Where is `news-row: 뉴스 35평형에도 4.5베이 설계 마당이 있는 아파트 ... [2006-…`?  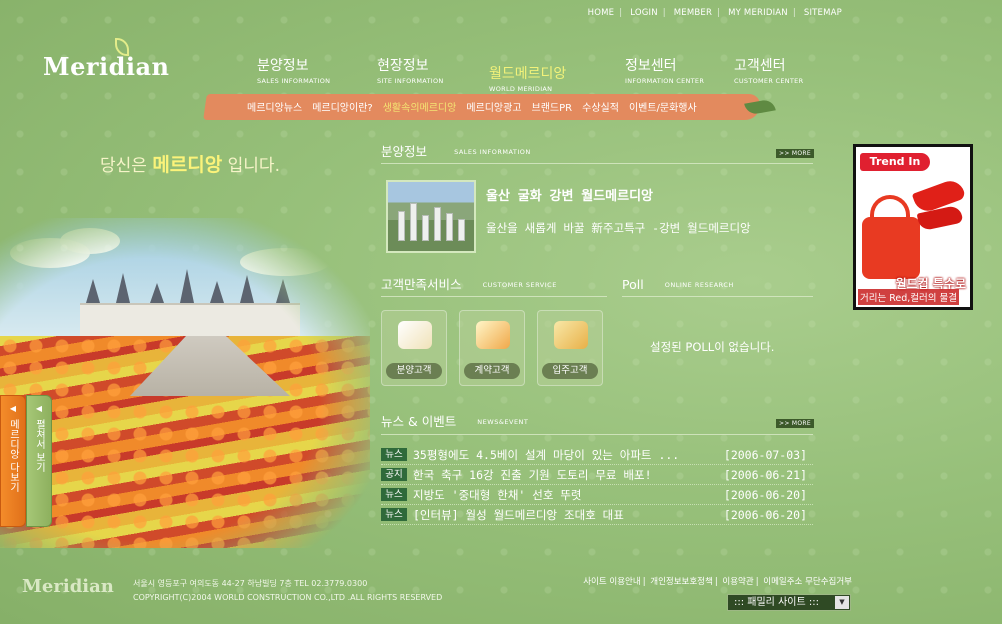 news-row: 뉴스 35평형에도 4.5베이 설계 마당이 있는 아파트 ... [2006-… is located at coordinates (597, 455).